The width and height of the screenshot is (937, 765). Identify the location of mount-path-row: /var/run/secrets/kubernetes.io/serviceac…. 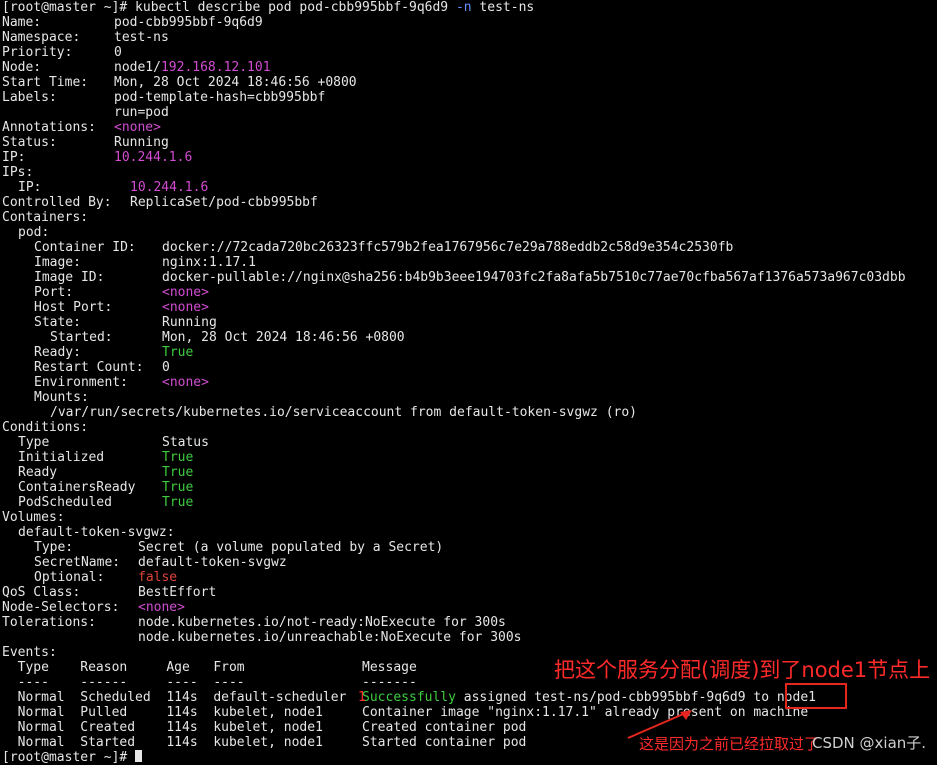
(343, 412).